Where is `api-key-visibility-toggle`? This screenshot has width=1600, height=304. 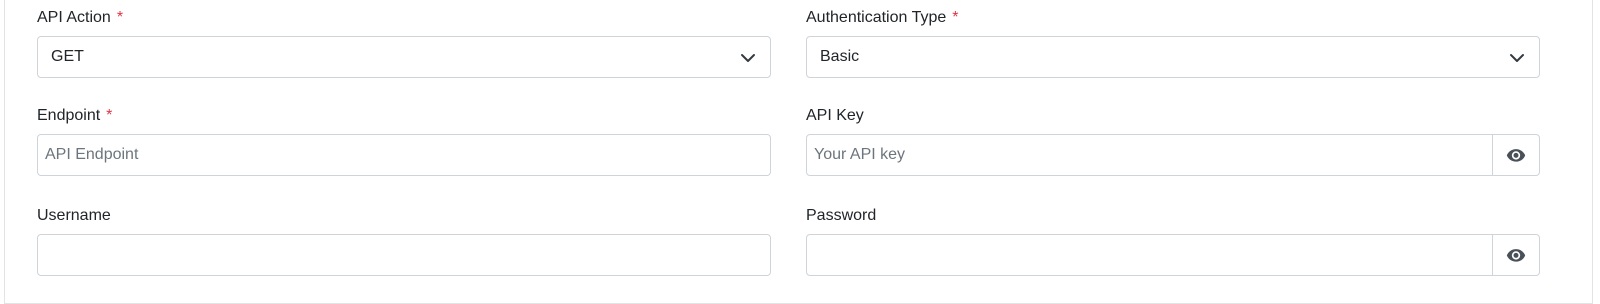 api-key-visibility-toggle is located at coordinates (1515, 155).